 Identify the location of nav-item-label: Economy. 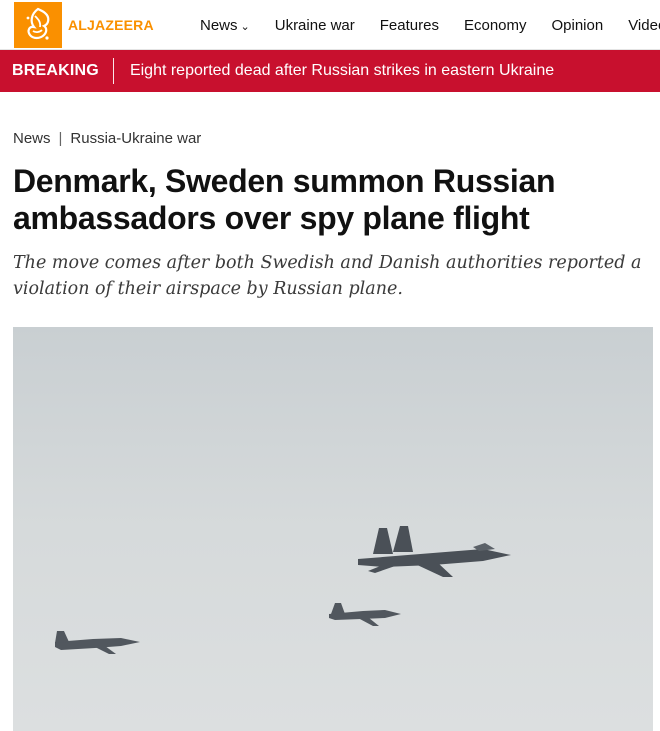
(495, 25).